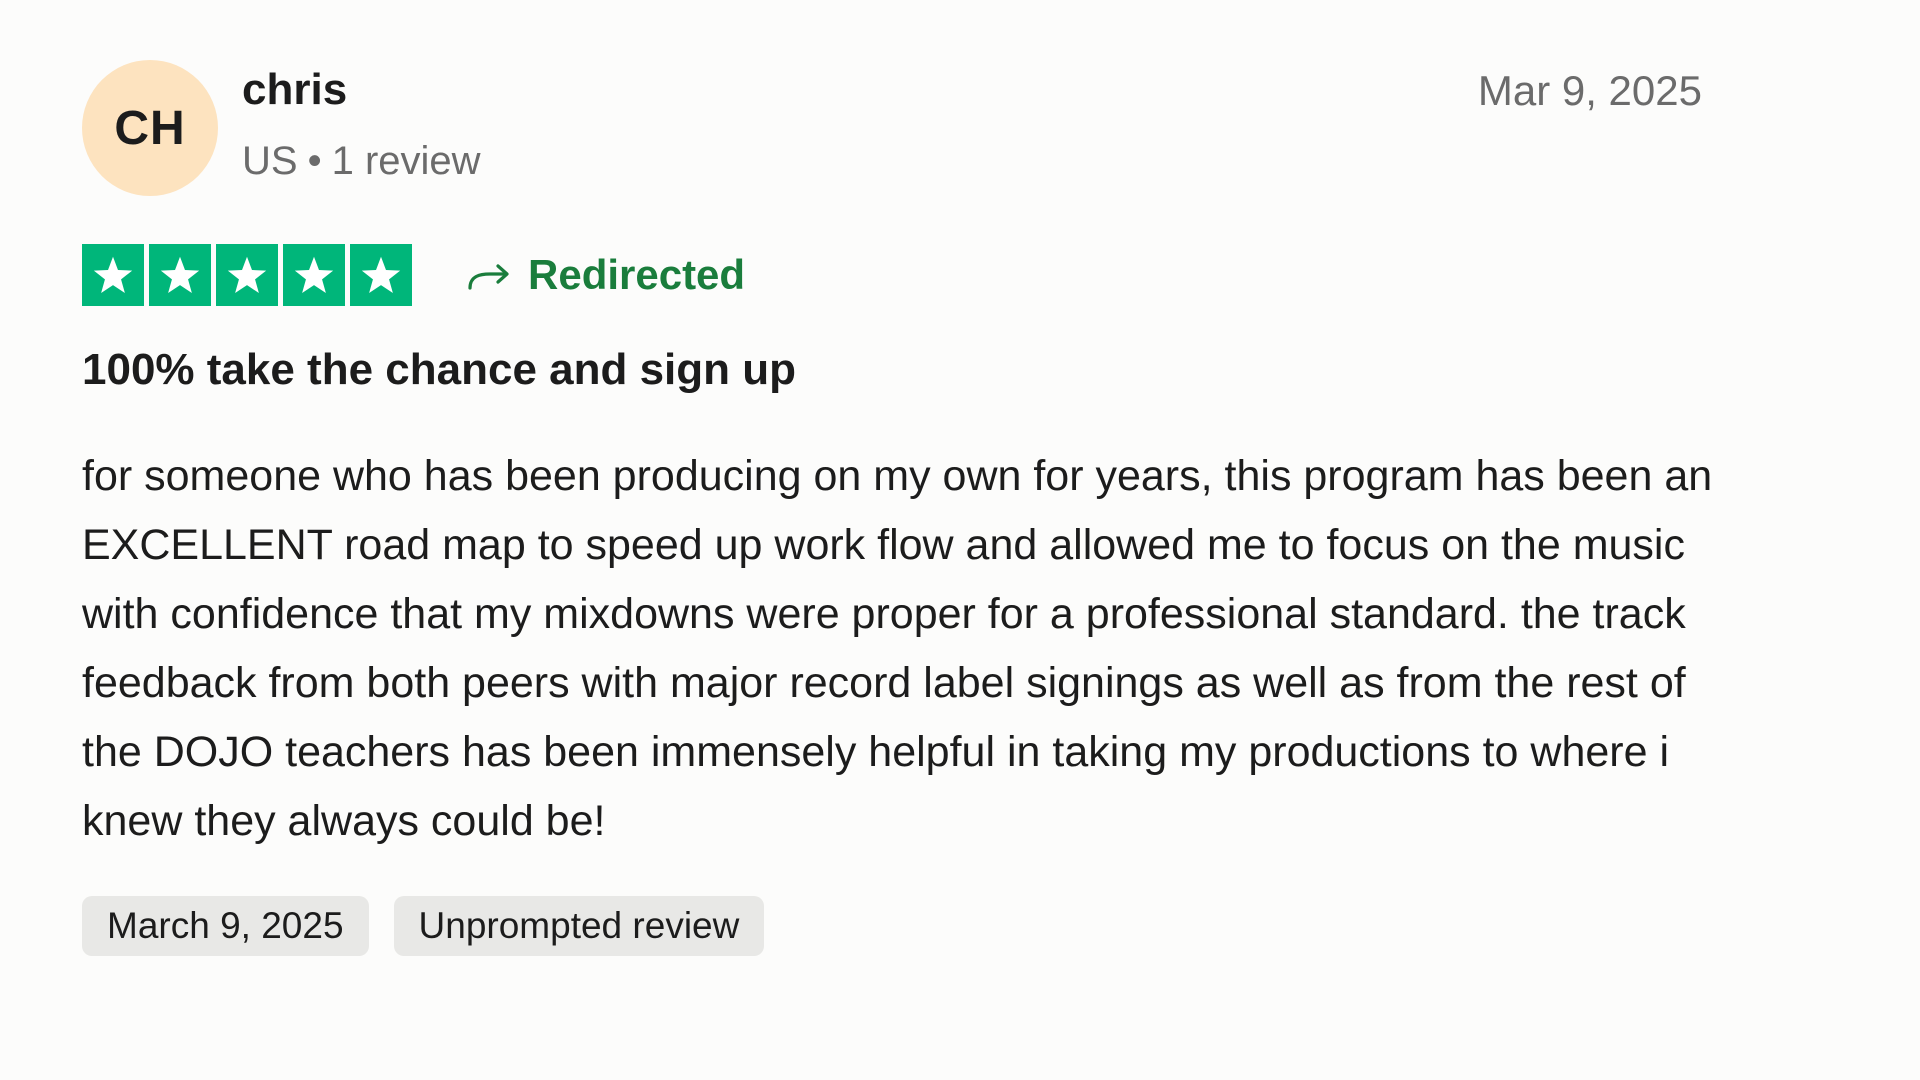  Describe the element at coordinates (270, 161) in the screenshot. I see `reviewer-country: US` at that location.